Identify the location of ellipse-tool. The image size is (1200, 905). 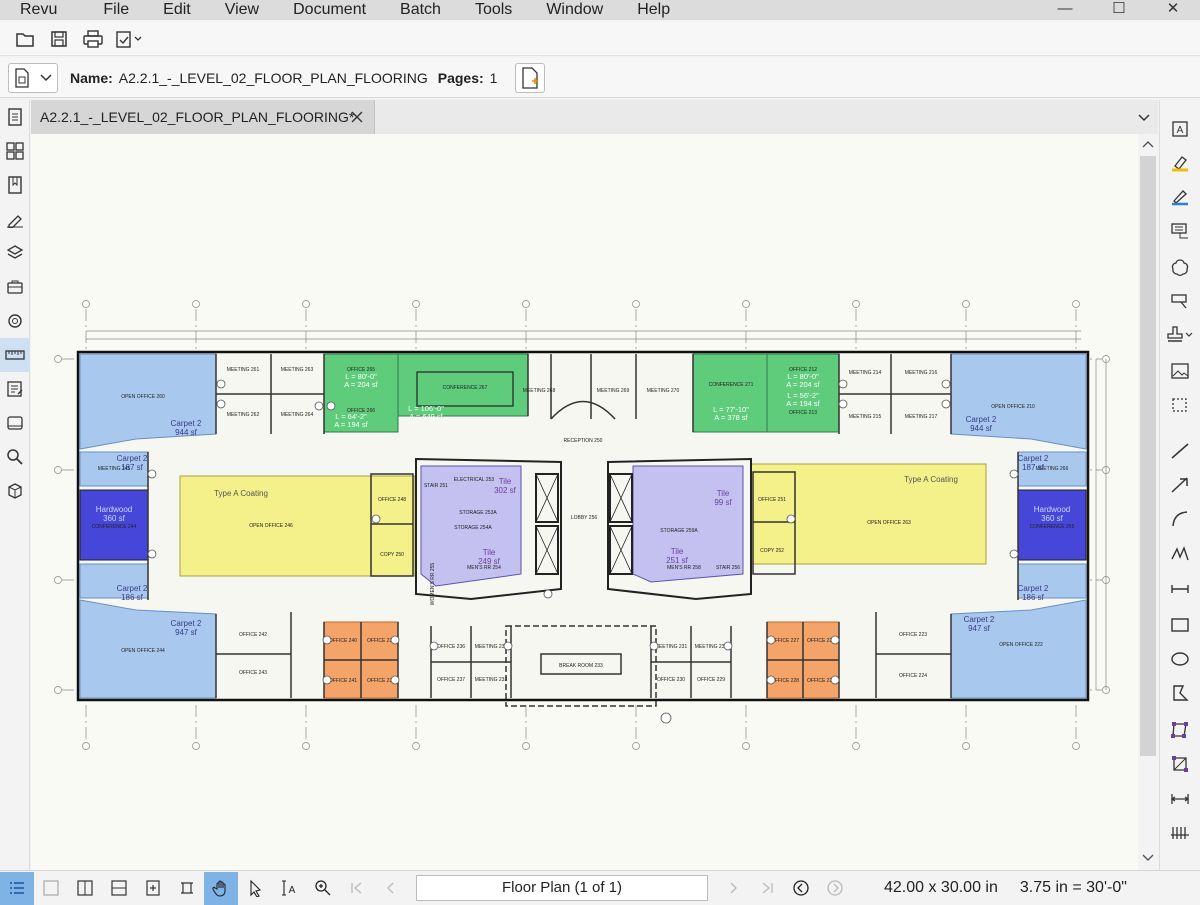
(1180, 659).